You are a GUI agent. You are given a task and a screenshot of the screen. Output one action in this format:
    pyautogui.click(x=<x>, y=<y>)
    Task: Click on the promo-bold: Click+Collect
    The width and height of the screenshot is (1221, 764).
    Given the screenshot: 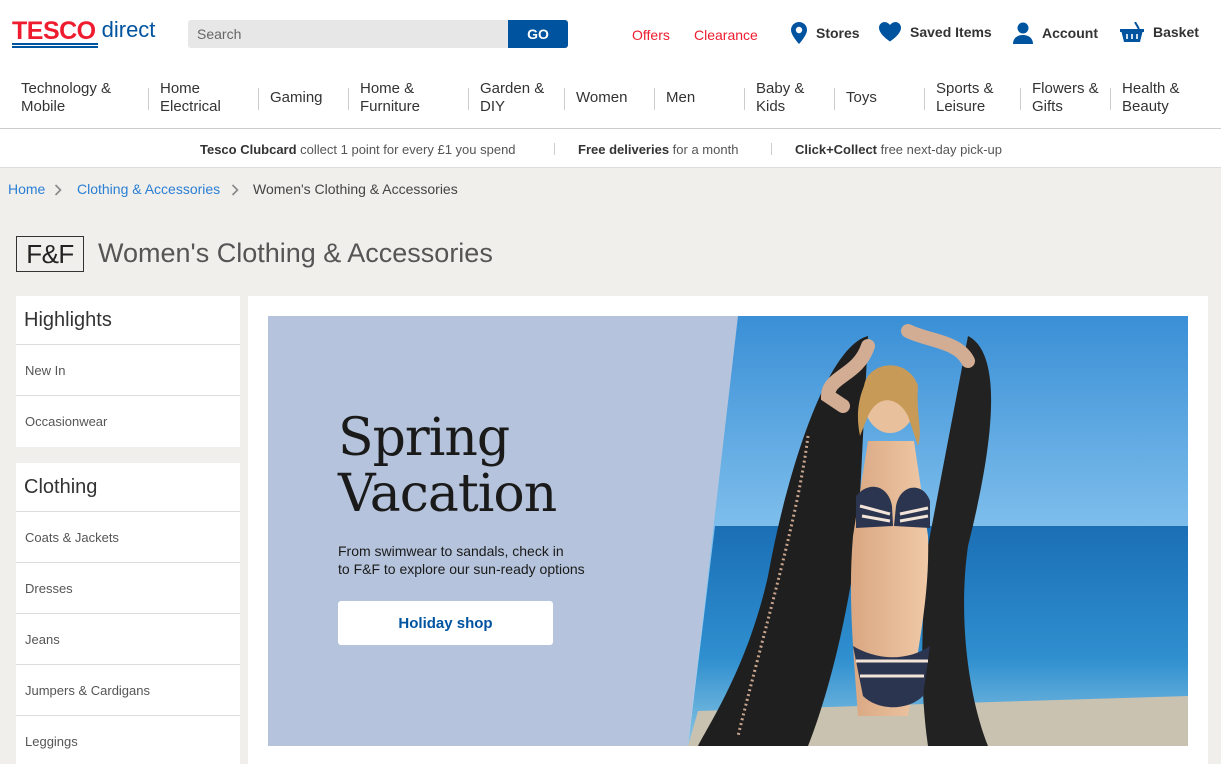 What is the action you would take?
    pyautogui.click(x=836, y=149)
    